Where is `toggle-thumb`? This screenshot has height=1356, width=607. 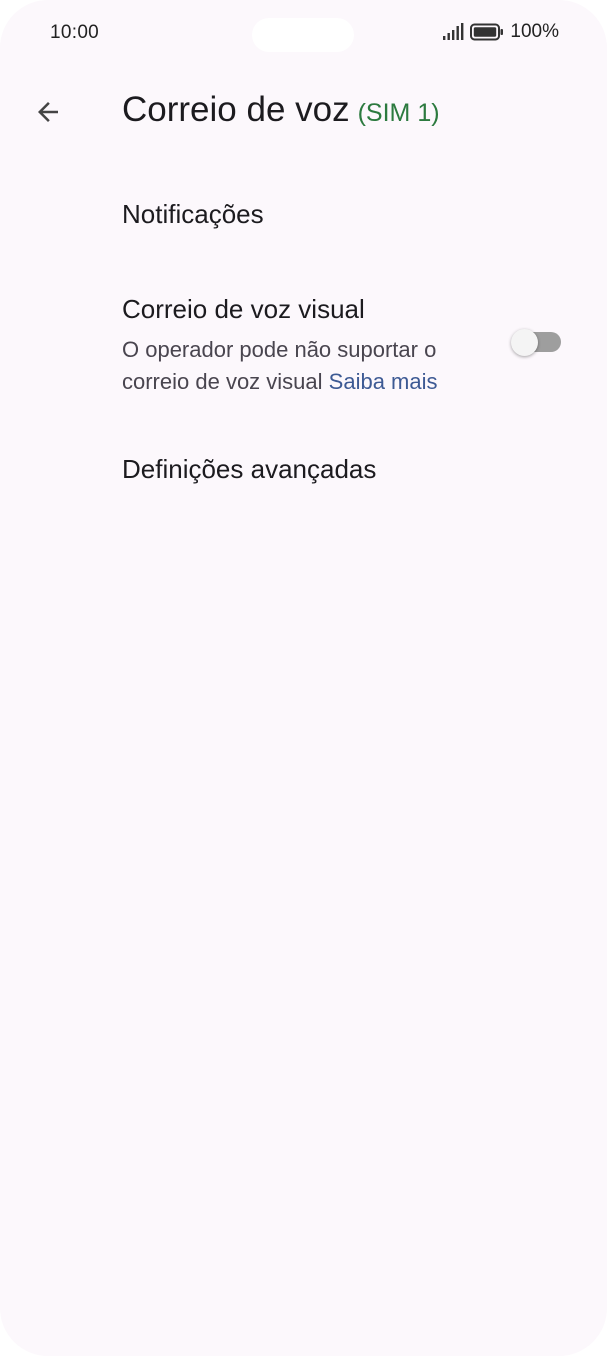 toggle-thumb is located at coordinates (524, 342).